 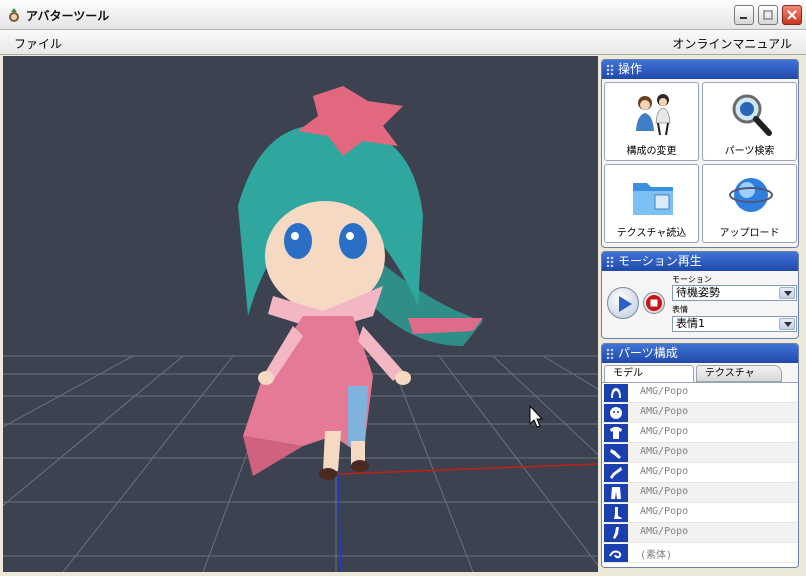 I want to click on expression-select-value: 表情1, so click(x=690, y=323).